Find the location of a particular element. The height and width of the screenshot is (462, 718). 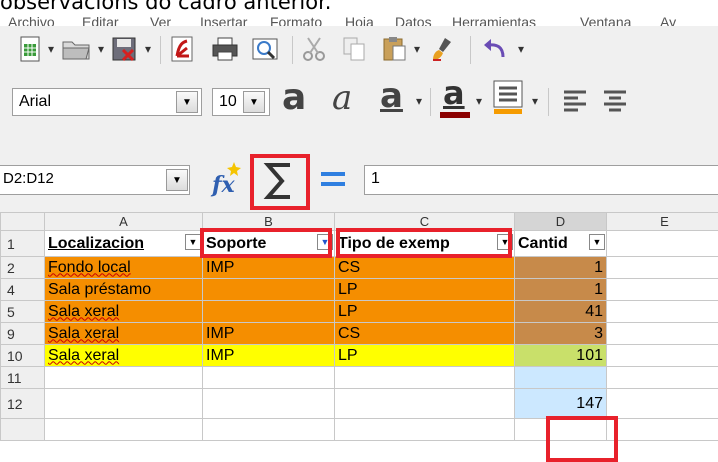

header-cell-cantidade: Cantid ▼ is located at coordinates (560, 243).